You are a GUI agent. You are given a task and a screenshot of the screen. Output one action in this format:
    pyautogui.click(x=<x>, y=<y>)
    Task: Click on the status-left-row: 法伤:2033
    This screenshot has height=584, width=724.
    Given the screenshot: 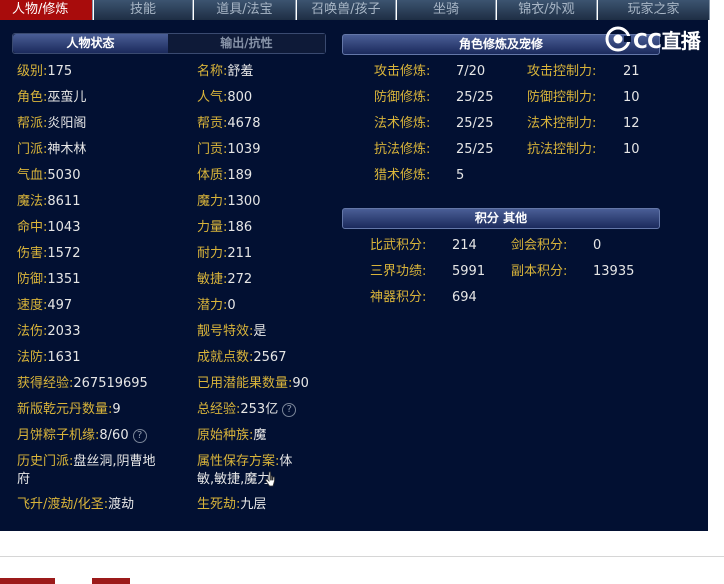 What is the action you would take?
    pyautogui.click(x=48, y=332)
    